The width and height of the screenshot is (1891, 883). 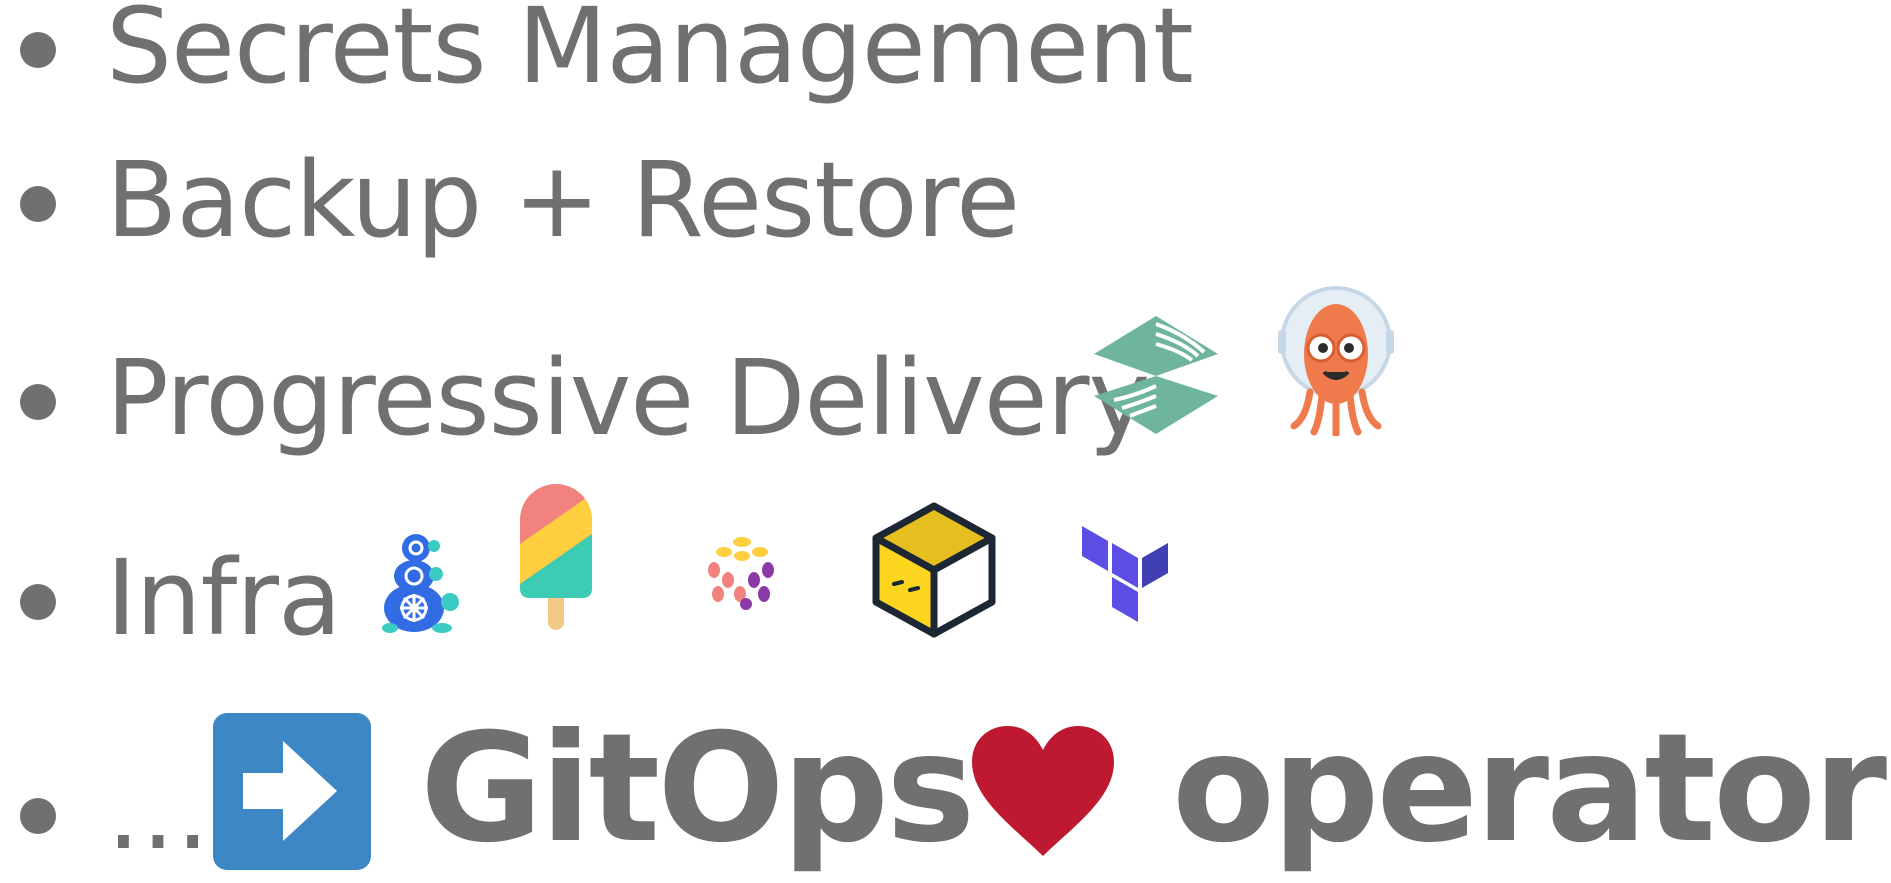 What do you see at coordinates (628, 398) in the screenshot?
I see `bullet-label-progressive: Progressive Delivery` at bounding box center [628, 398].